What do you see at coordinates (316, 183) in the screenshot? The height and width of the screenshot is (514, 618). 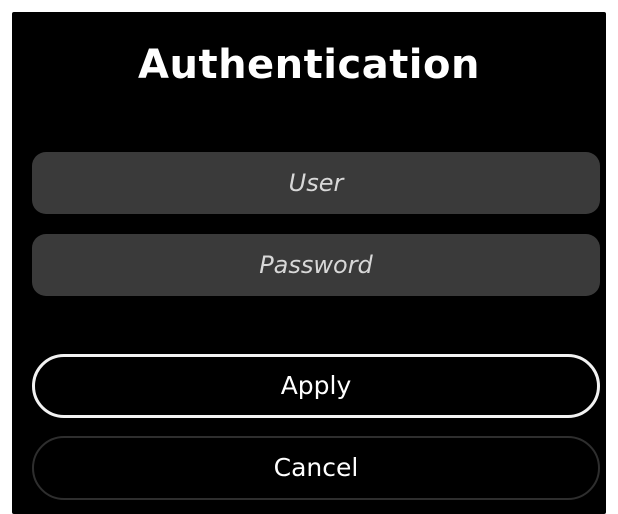 I see `user-input` at bounding box center [316, 183].